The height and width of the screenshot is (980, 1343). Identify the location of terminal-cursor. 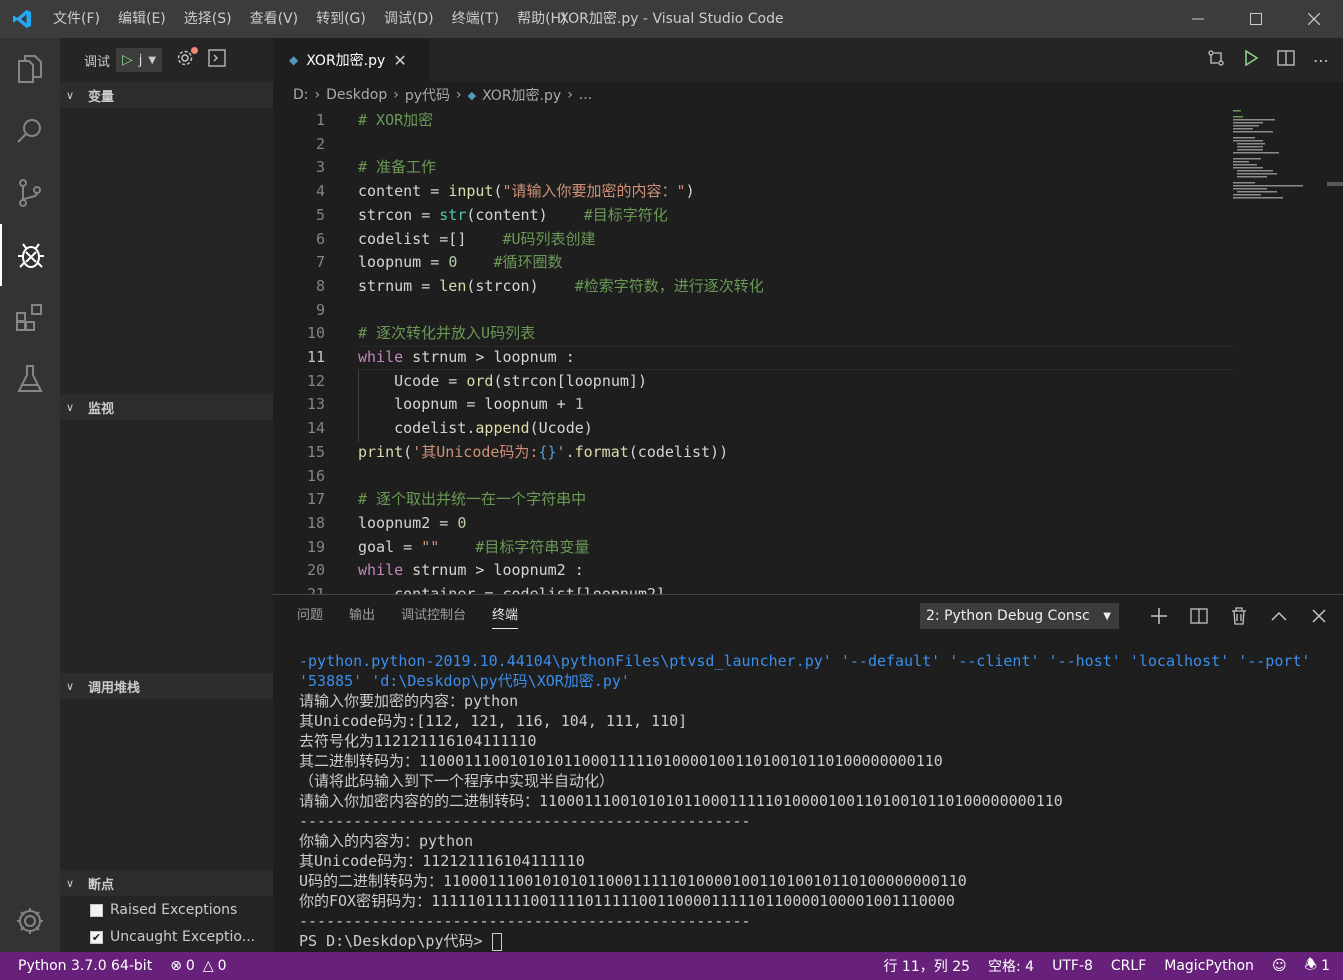
(496, 941).